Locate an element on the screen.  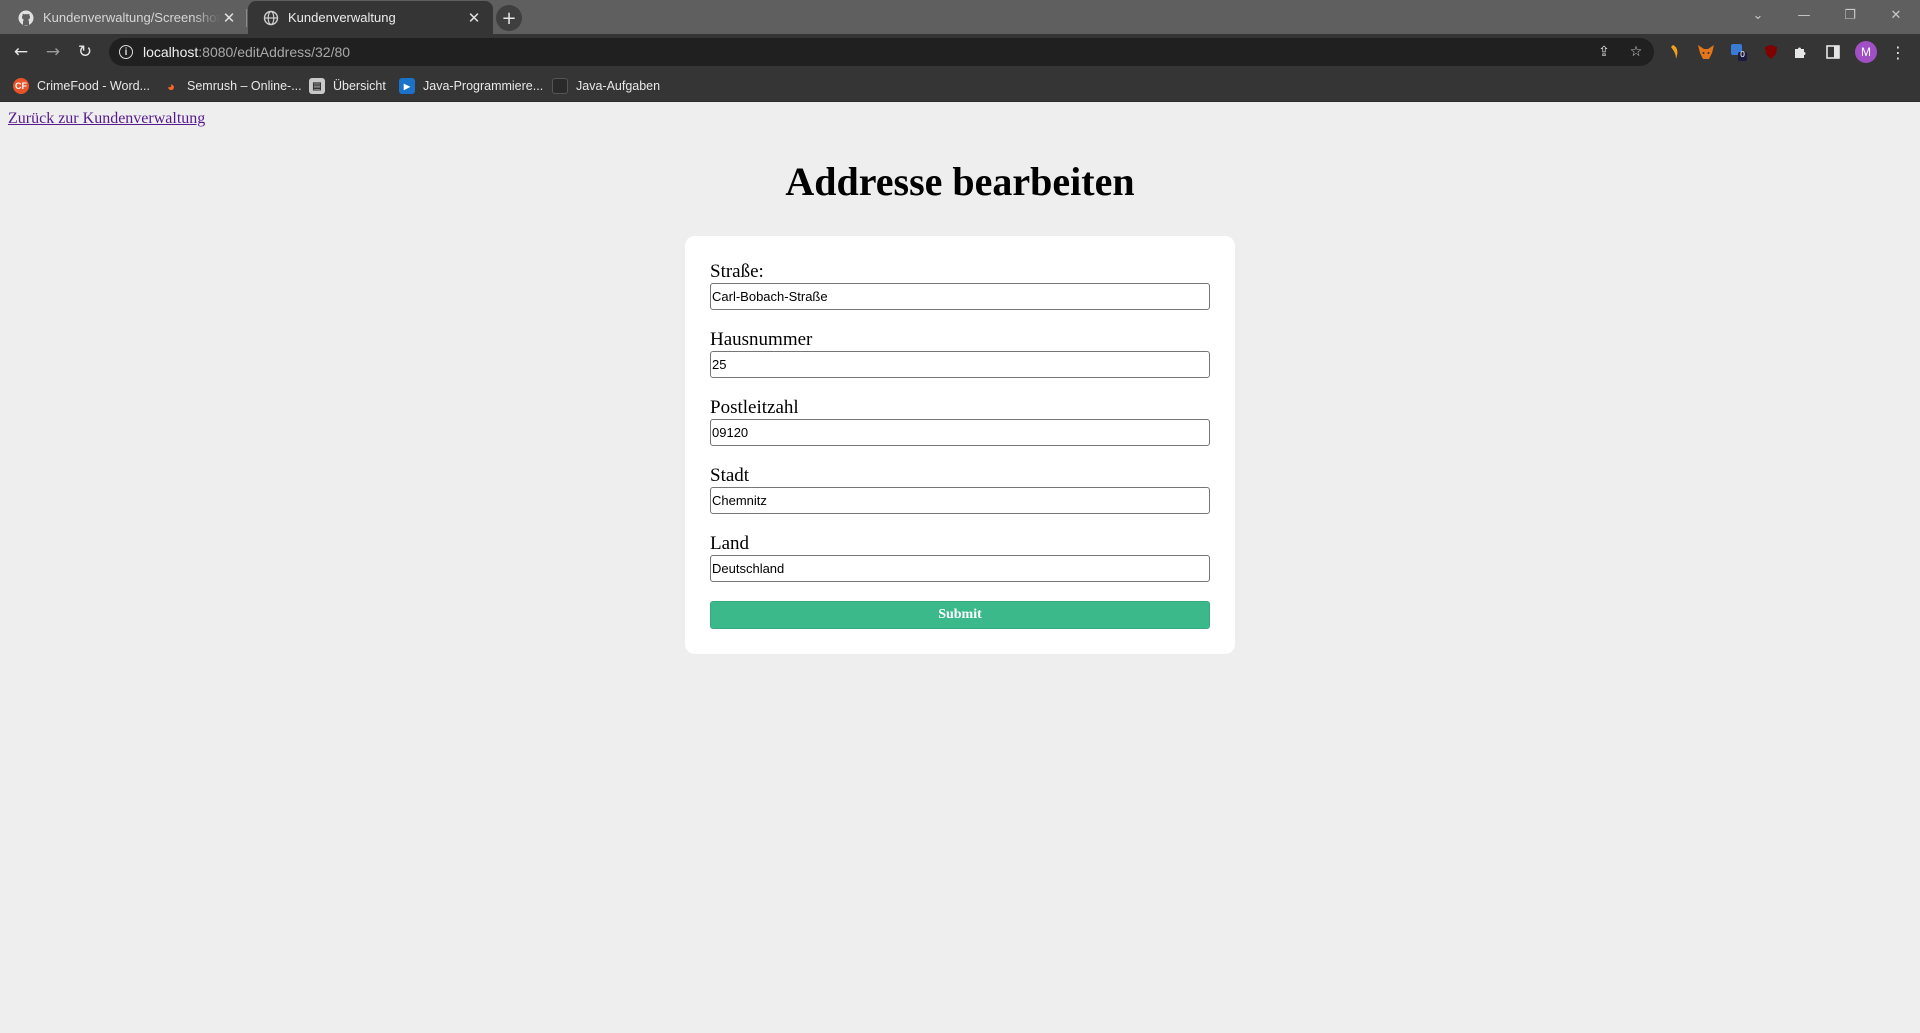
extension-badge-count: 0 is located at coordinates (1743, 54).